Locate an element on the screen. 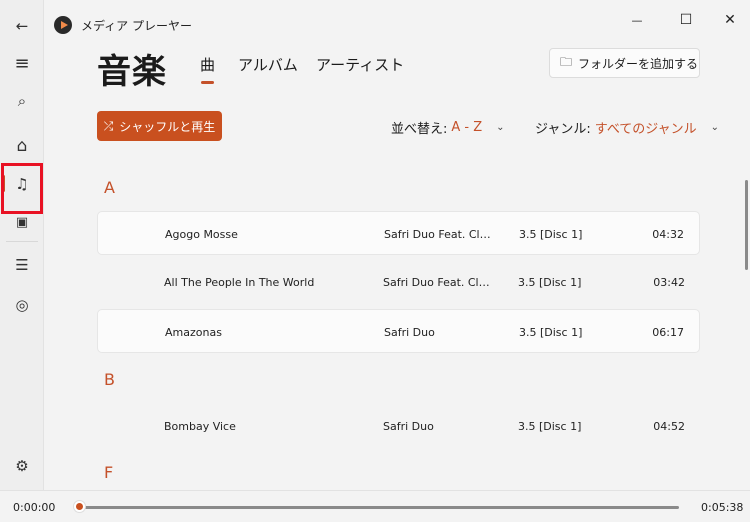 The image size is (750, 522). sort-label: 並べ替え: is located at coordinates (419, 129).